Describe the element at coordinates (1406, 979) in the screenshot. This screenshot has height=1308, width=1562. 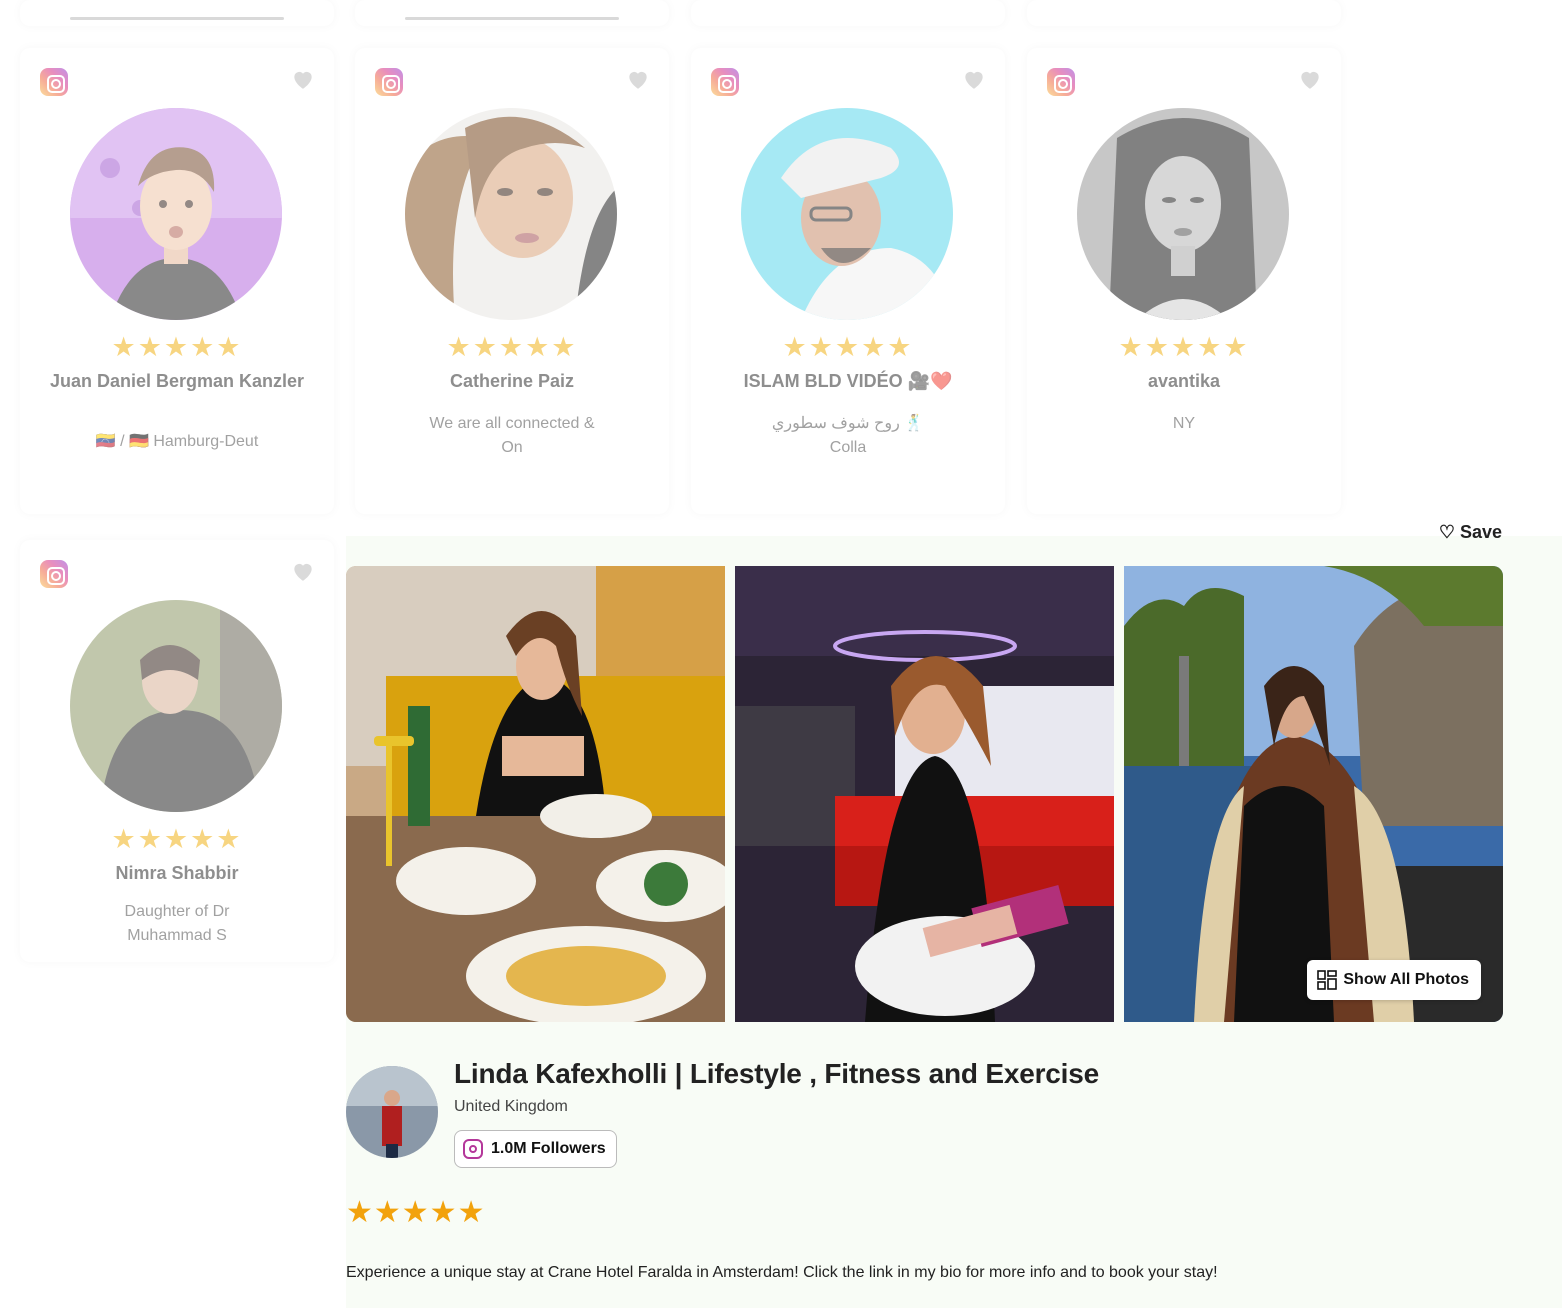
I see `show-all-photos-label: Show All Photos` at that location.